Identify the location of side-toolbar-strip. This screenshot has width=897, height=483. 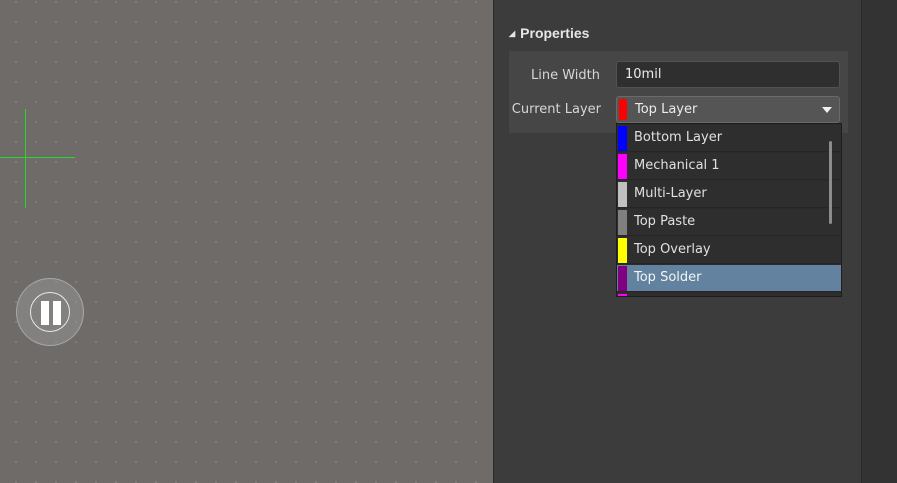
(879, 241).